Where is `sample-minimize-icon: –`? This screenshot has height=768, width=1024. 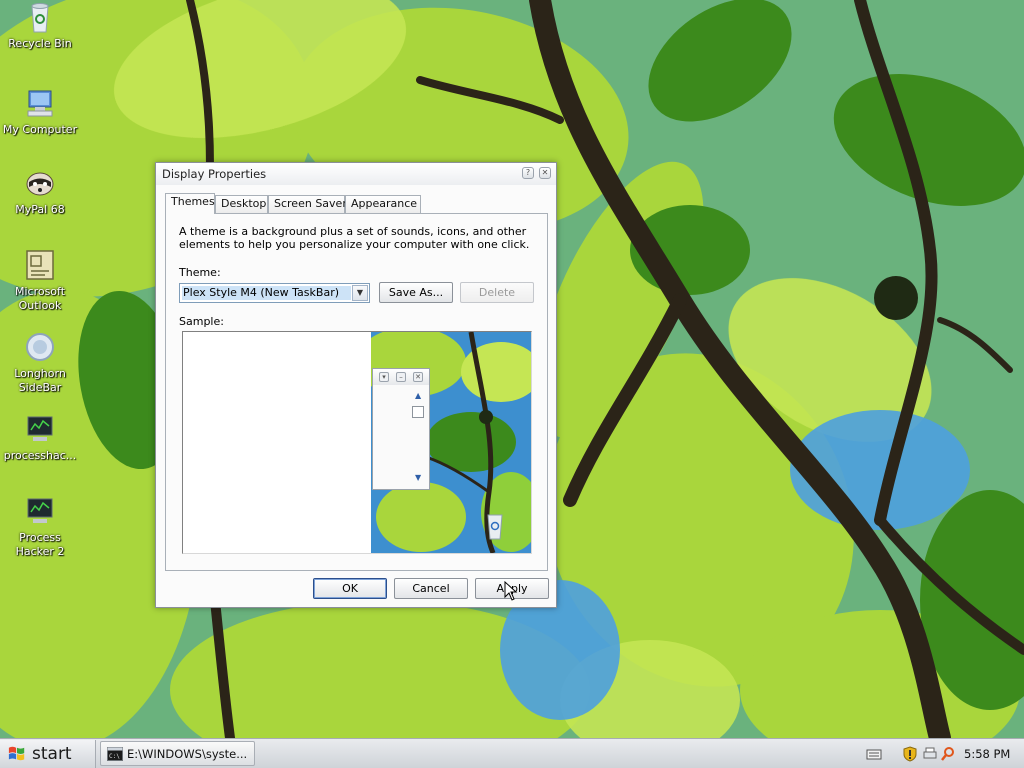
sample-minimize-icon: – is located at coordinates (401, 377).